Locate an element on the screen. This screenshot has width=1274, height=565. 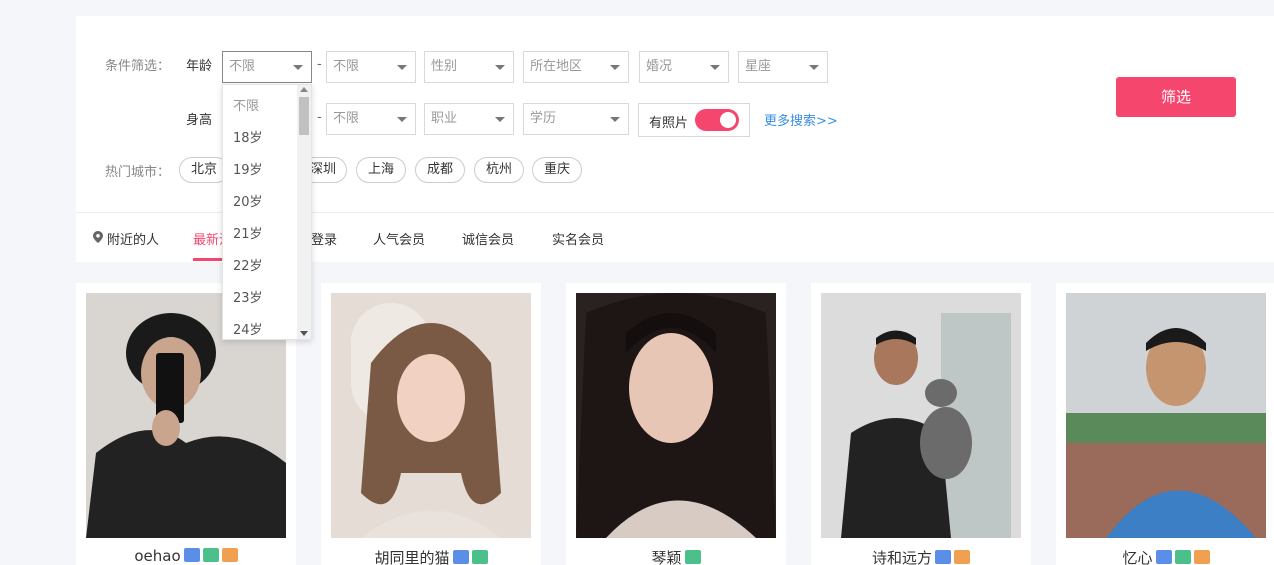
member-name-row: 胡同里的猫 is located at coordinates (431, 556).